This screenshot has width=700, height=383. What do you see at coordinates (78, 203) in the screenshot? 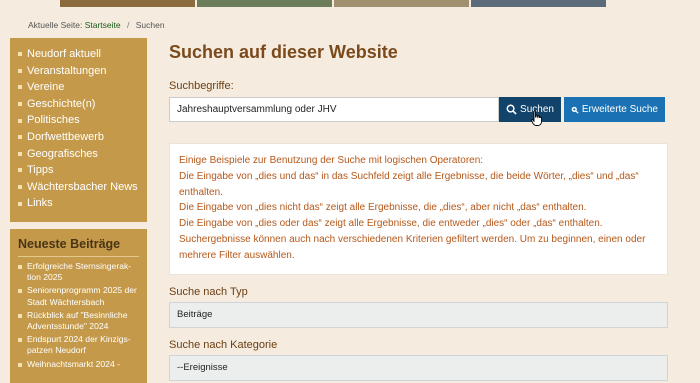
I see `nav-item-links: Links` at bounding box center [78, 203].